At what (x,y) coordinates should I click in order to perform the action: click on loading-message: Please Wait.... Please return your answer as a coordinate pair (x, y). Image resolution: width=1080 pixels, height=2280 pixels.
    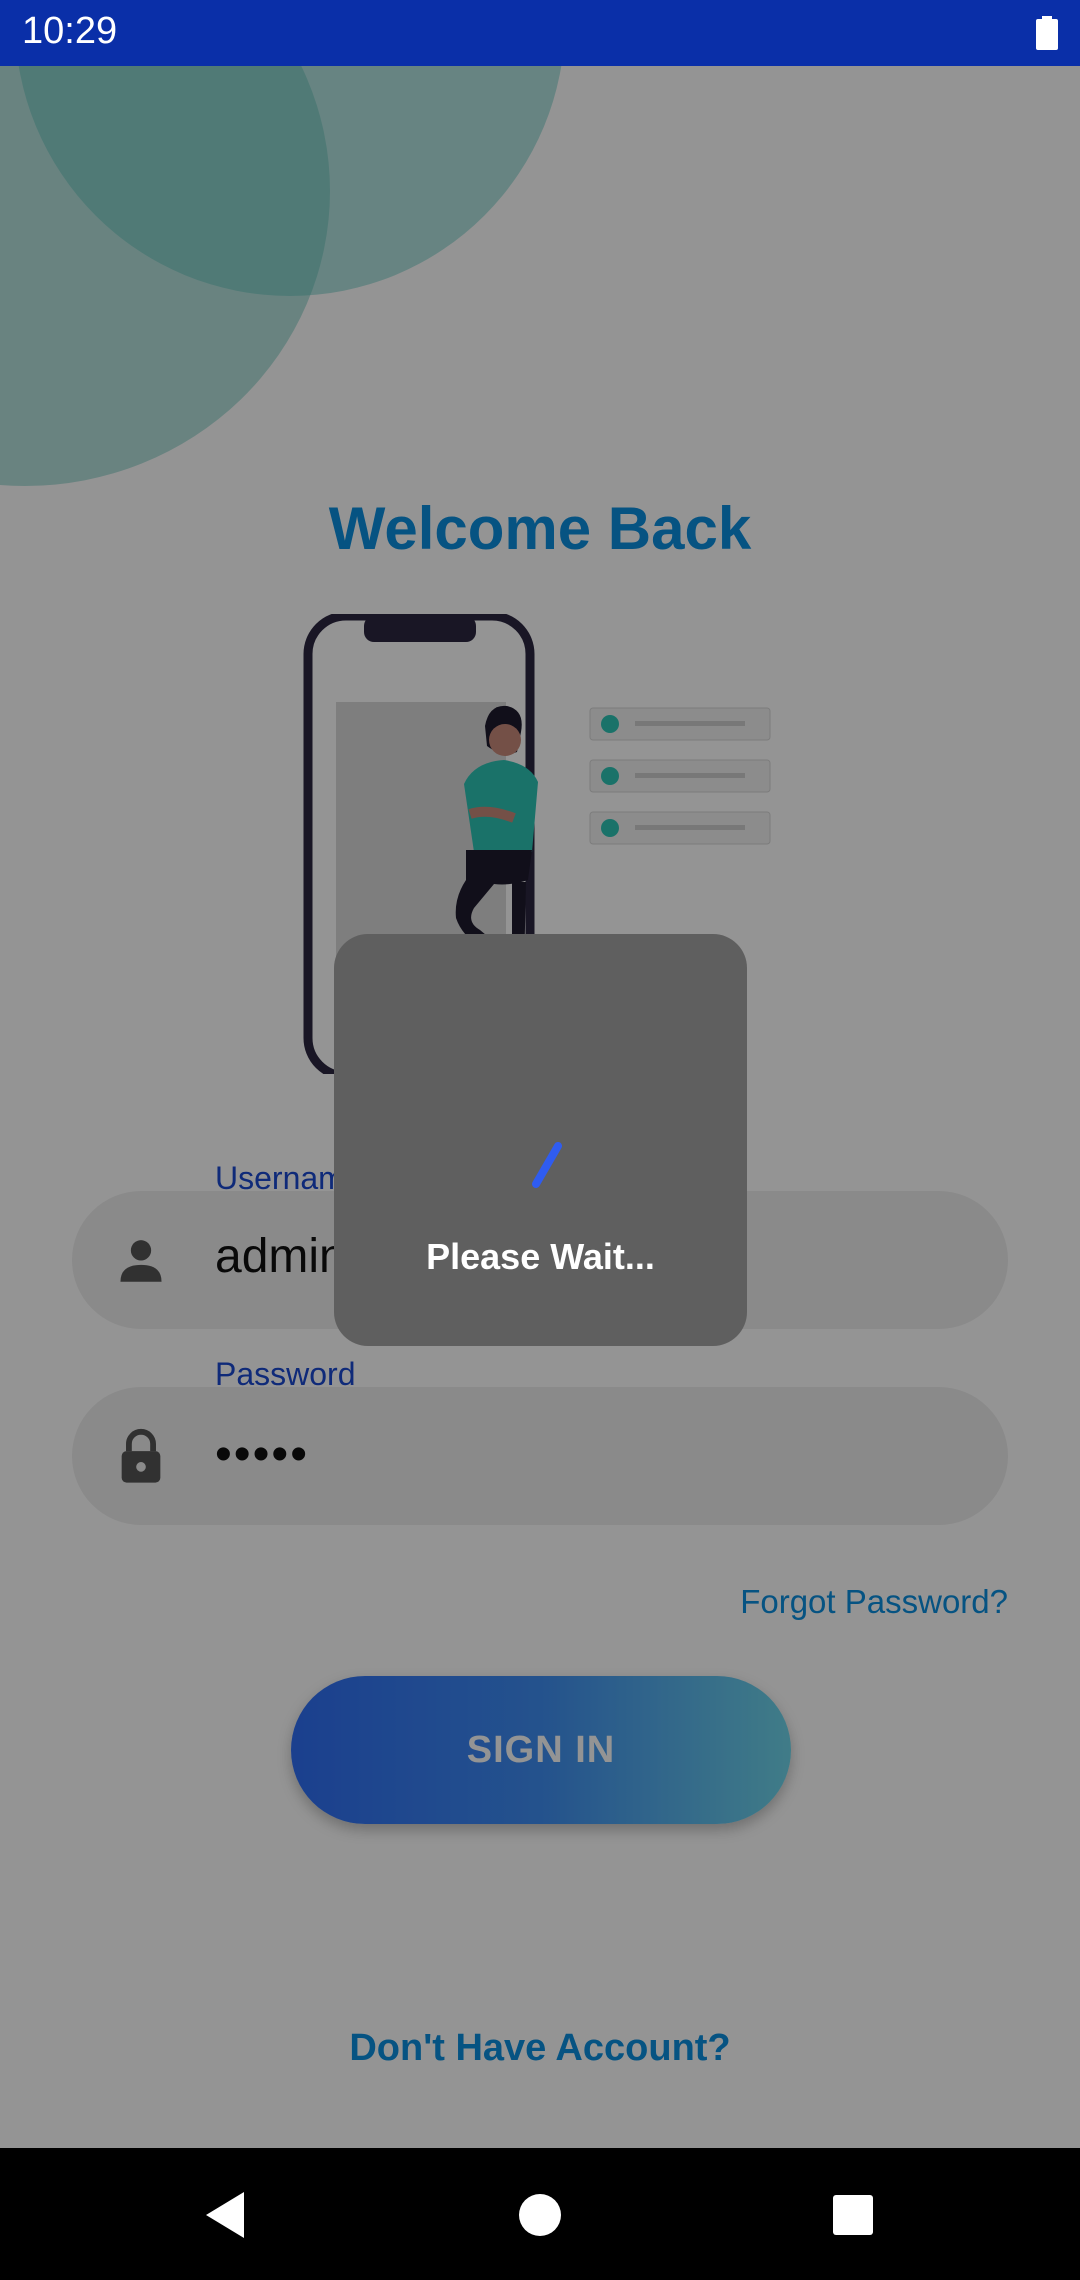
    Looking at the image, I should click on (540, 1256).